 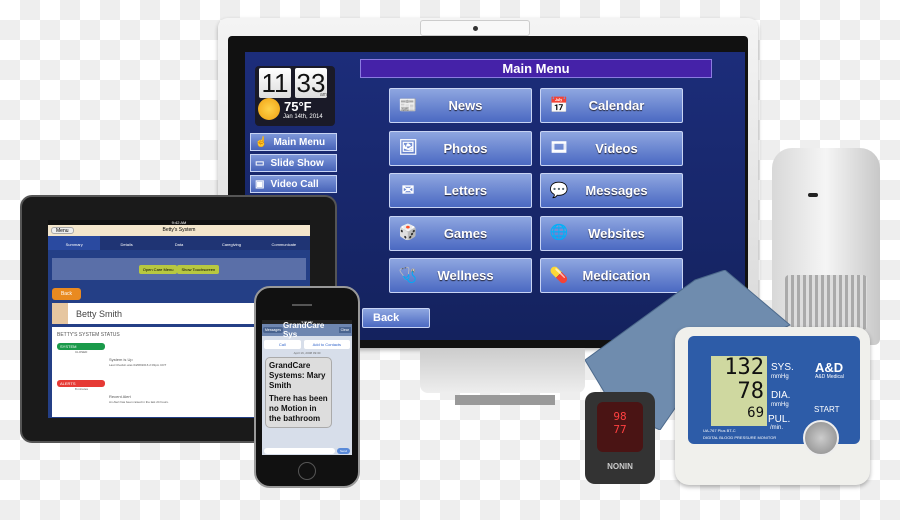 What do you see at coordinates (302, 305) in the screenshot?
I see `phone-speaker` at bounding box center [302, 305].